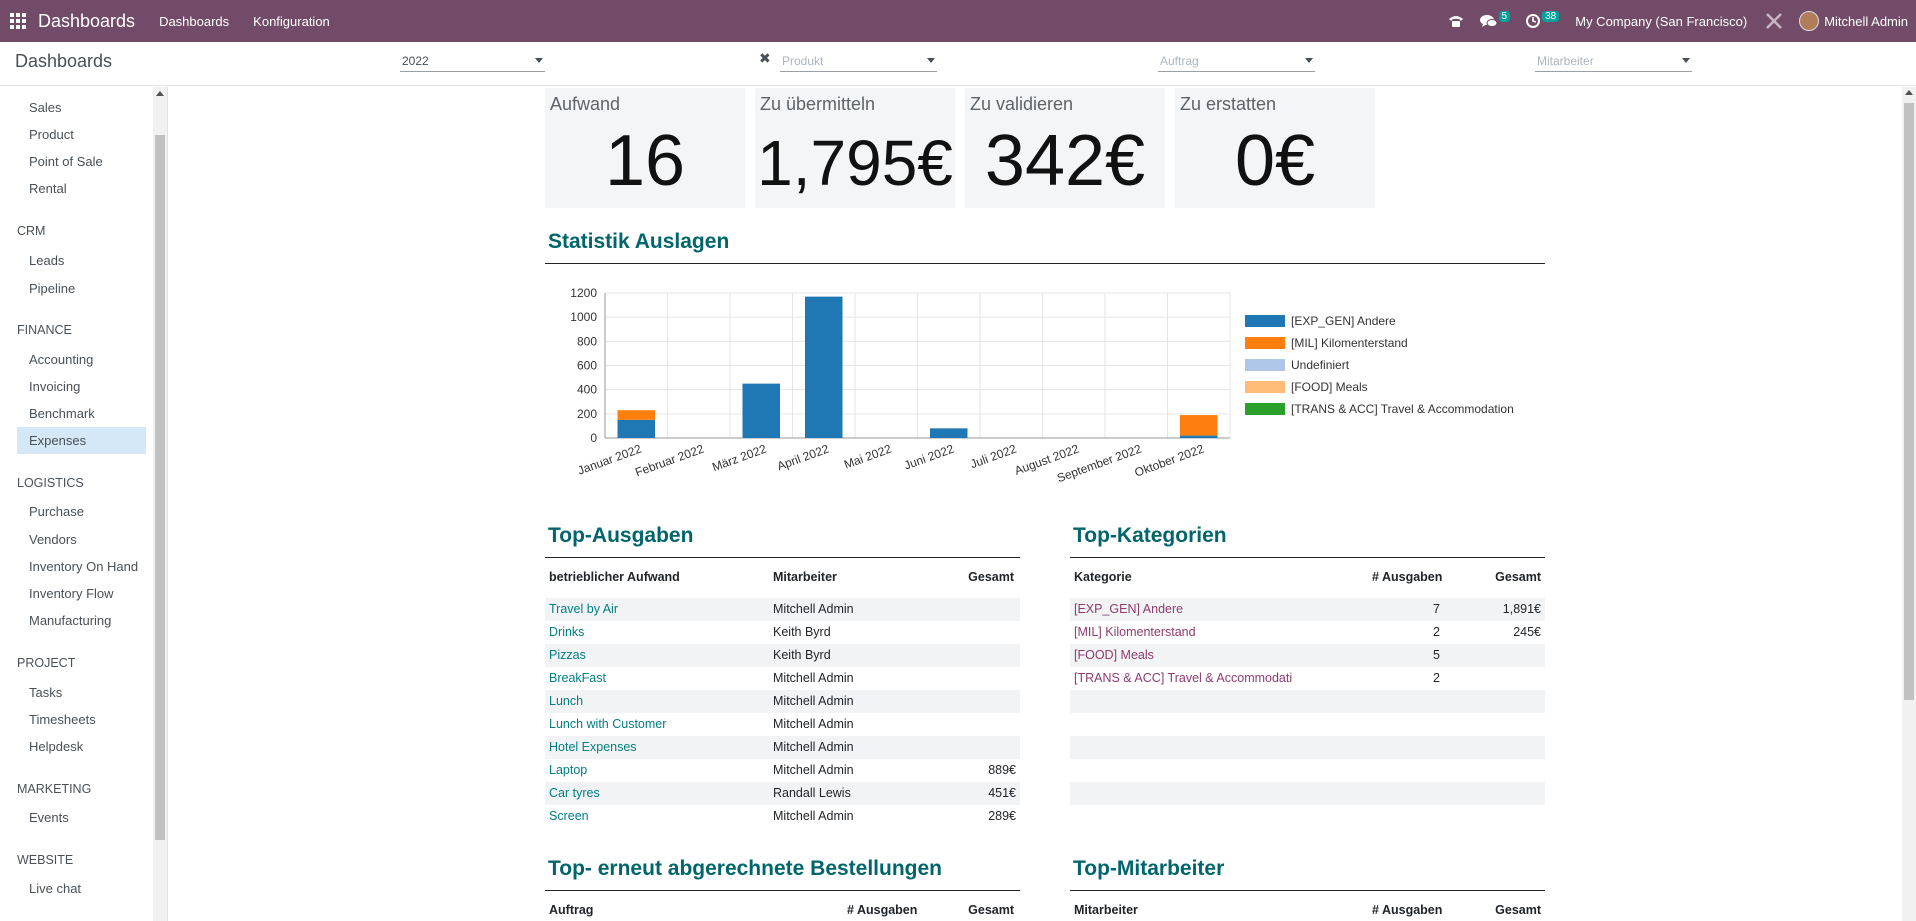 The image size is (1916, 921). Describe the element at coordinates (654, 678) in the screenshot. I see `expense-name-cell: BreakFast` at that location.